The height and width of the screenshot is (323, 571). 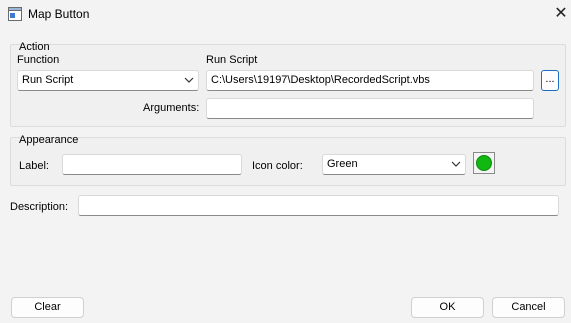 What do you see at coordinates (394, 164) in the screenshot?
I see `icon-color-select: Green` at bounding box center [394, 164].